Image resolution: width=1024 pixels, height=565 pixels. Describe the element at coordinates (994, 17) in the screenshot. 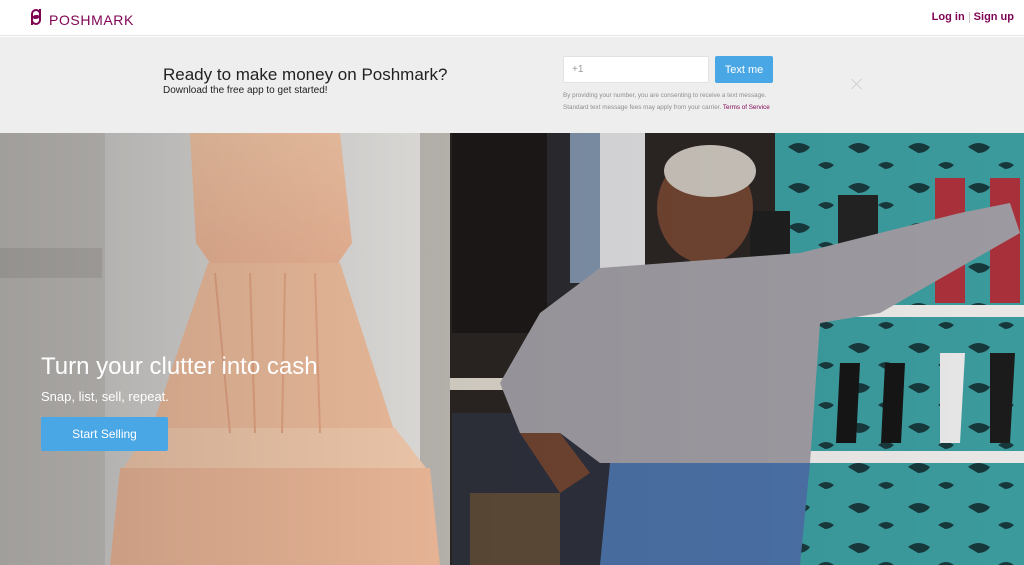

I see `signup-link: Sign up` at that location.